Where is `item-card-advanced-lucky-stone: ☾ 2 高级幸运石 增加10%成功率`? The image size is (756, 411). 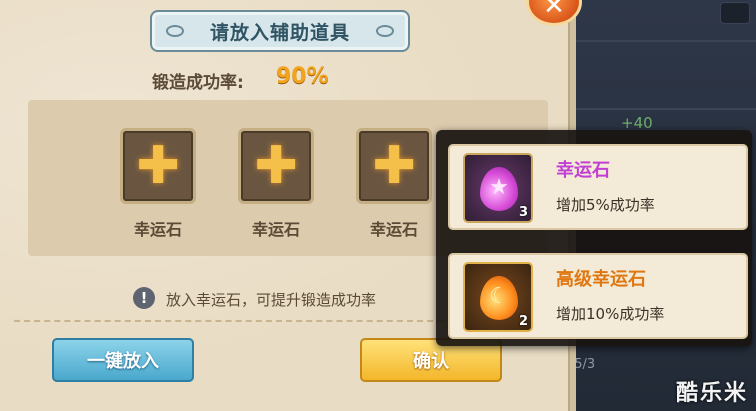
item-card-advanced-lucky-stone: ☾ 2 高级幸运石 增加10%成功率 is located at coordinates (598, 296).